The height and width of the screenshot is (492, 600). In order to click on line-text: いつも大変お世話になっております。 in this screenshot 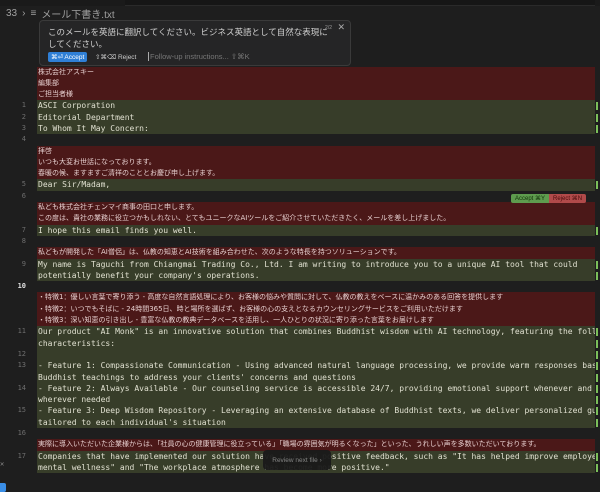, I will do `click(316, 162)`.